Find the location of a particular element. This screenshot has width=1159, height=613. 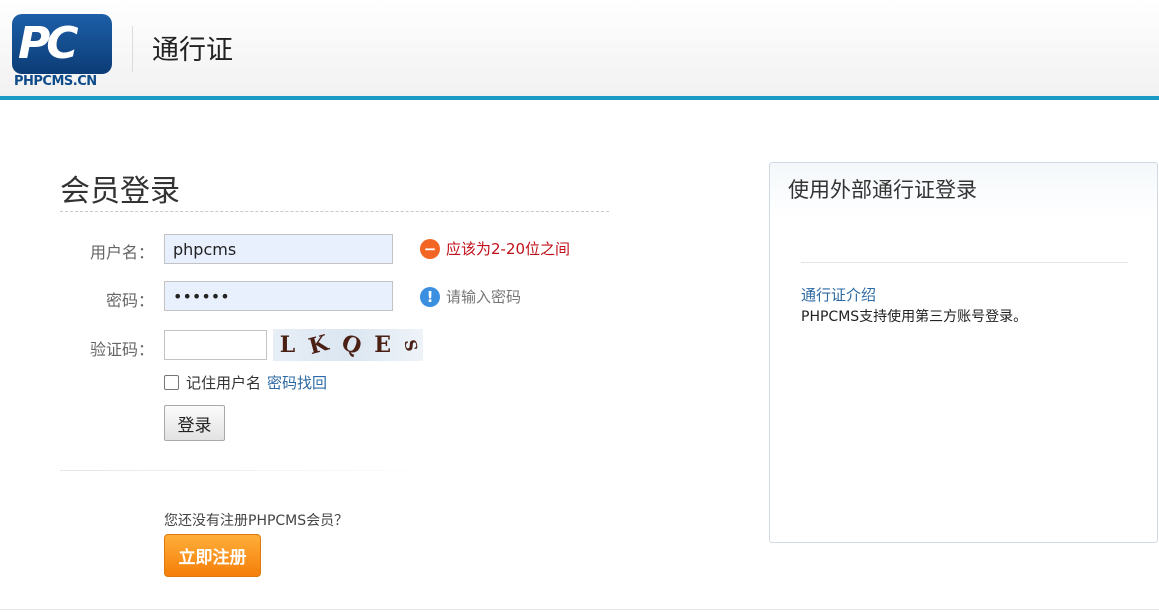

footer-divider is located at coordinates (579, 609).